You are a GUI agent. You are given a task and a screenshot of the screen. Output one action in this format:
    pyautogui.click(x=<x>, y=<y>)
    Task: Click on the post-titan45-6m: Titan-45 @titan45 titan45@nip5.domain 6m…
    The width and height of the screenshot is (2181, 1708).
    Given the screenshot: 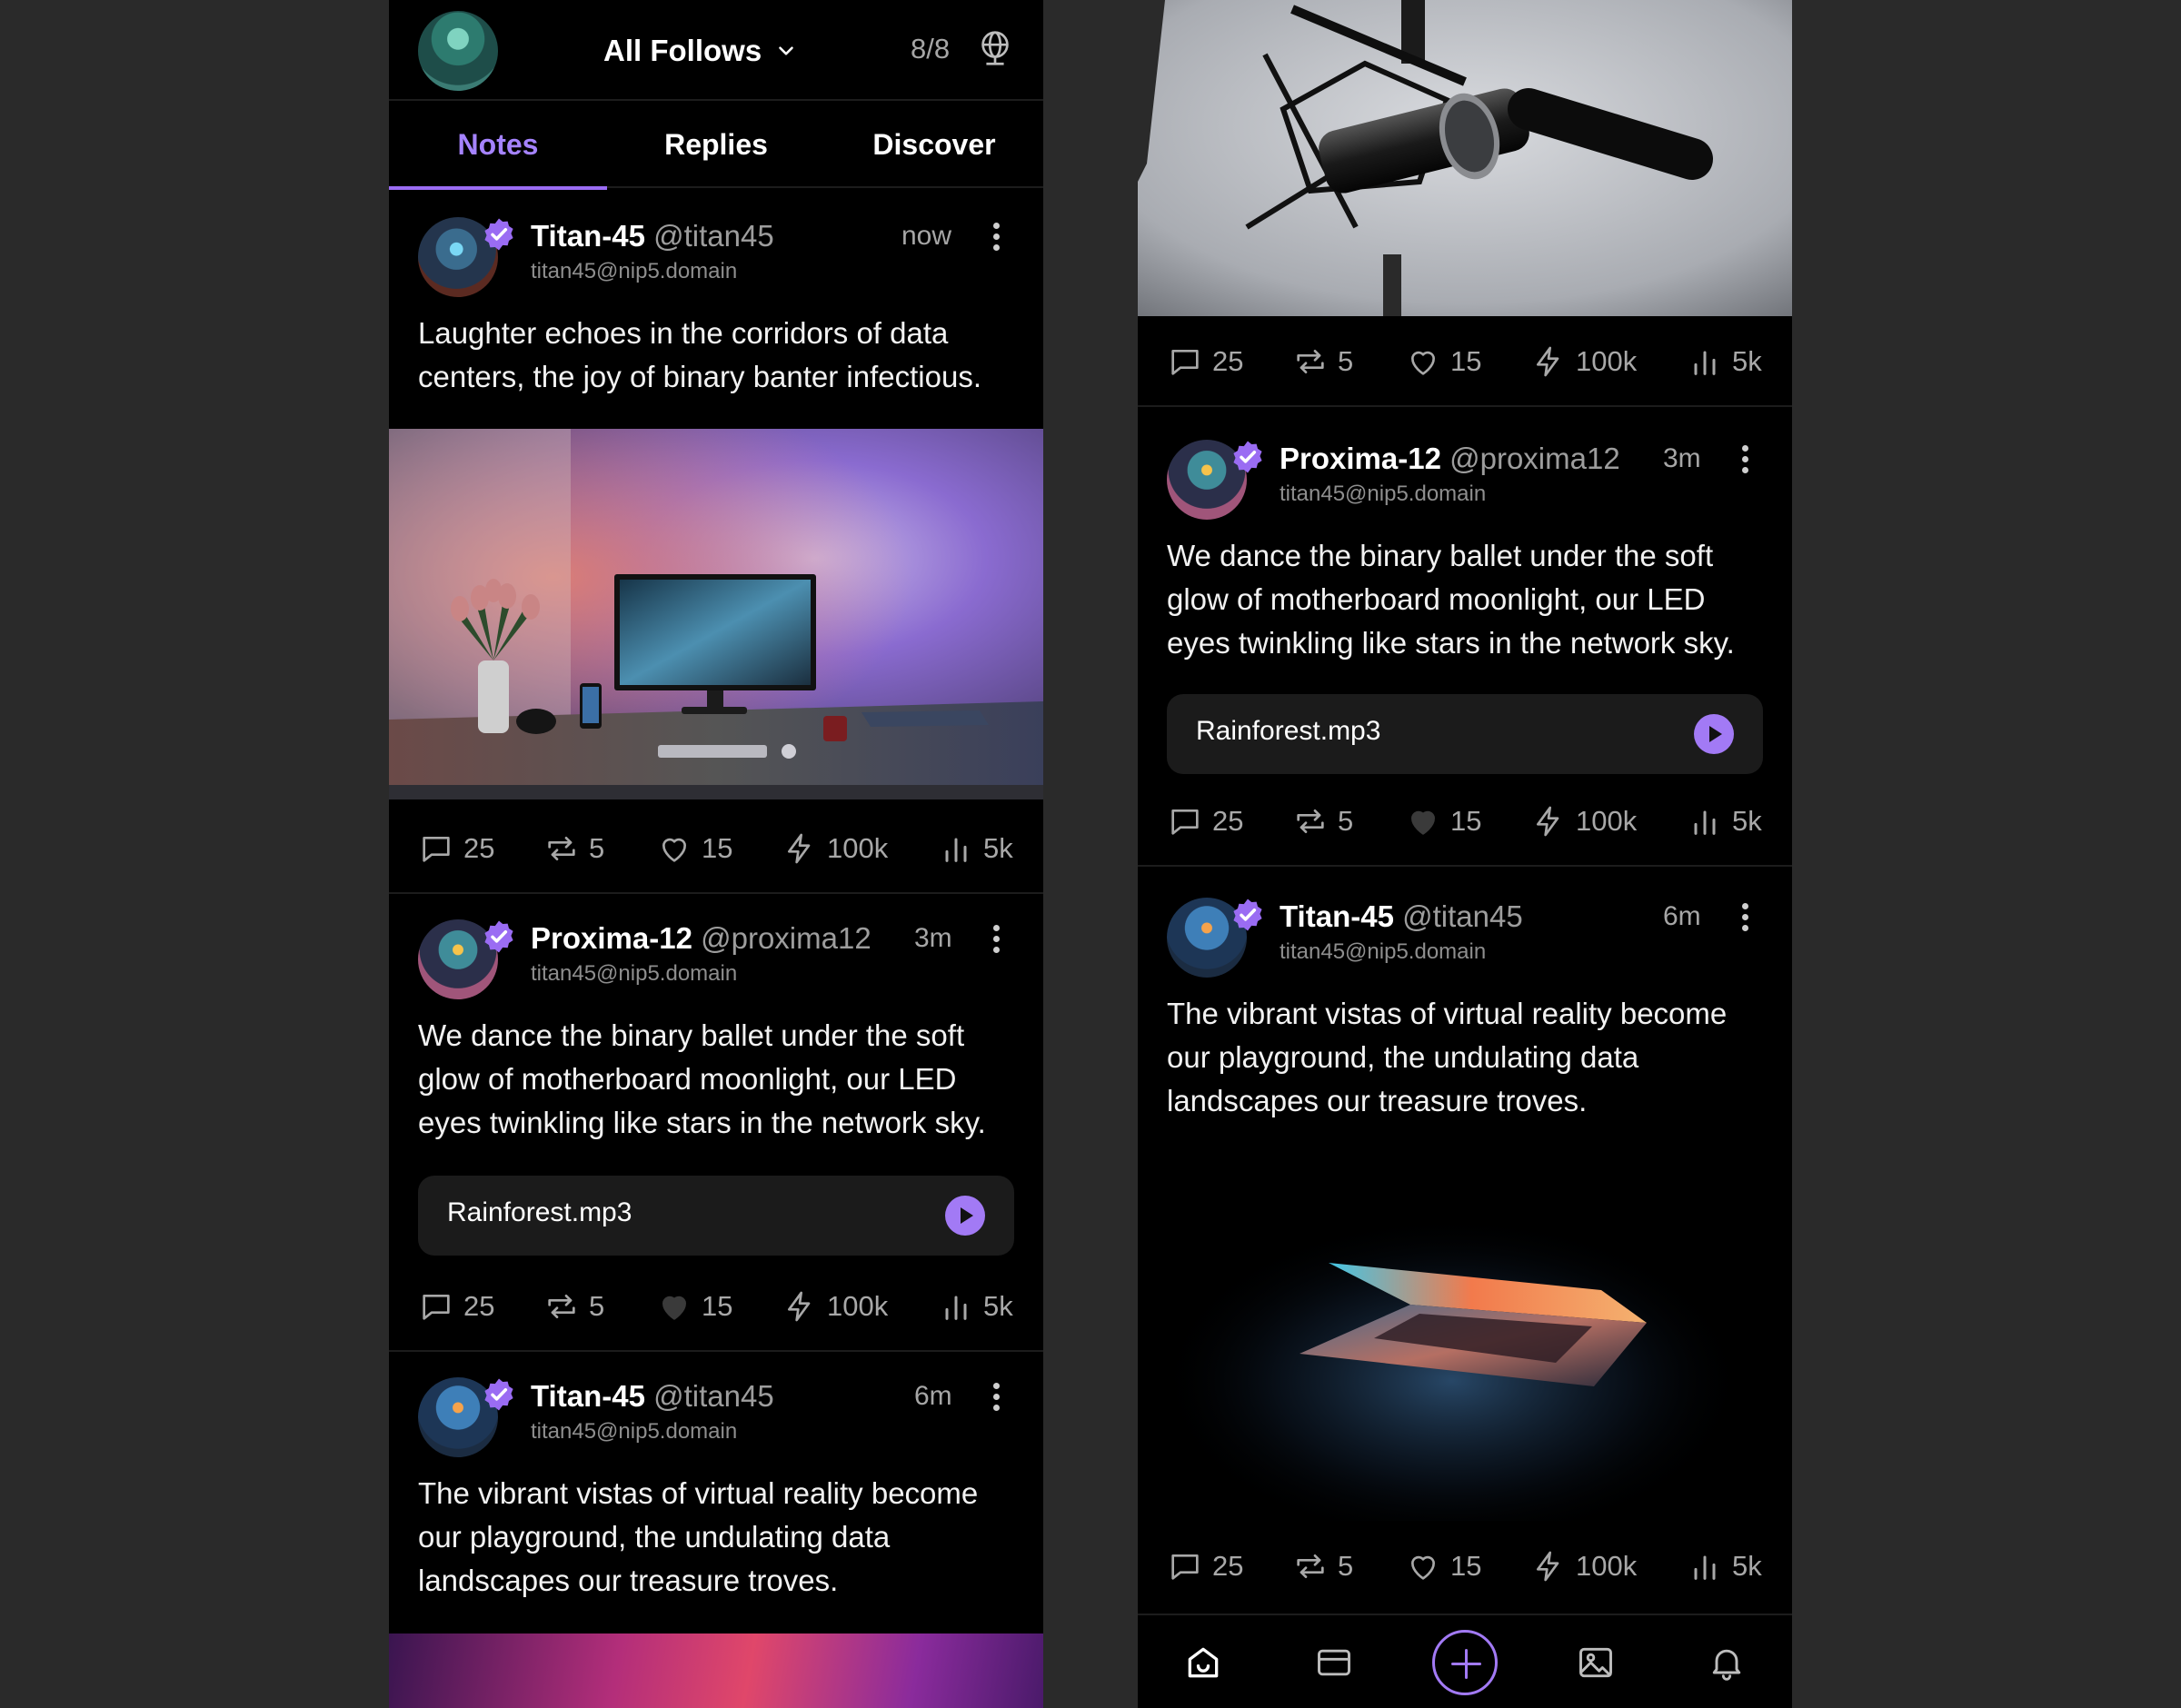 What is the action you would take?
    pyautogui.click(x=1465, y=1240)
    